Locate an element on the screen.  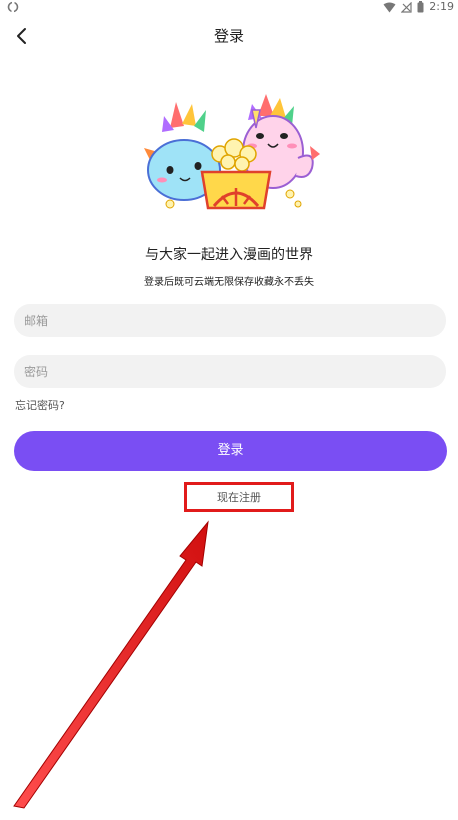
register-link: 现在注册 is located at coordinates (239, 497).